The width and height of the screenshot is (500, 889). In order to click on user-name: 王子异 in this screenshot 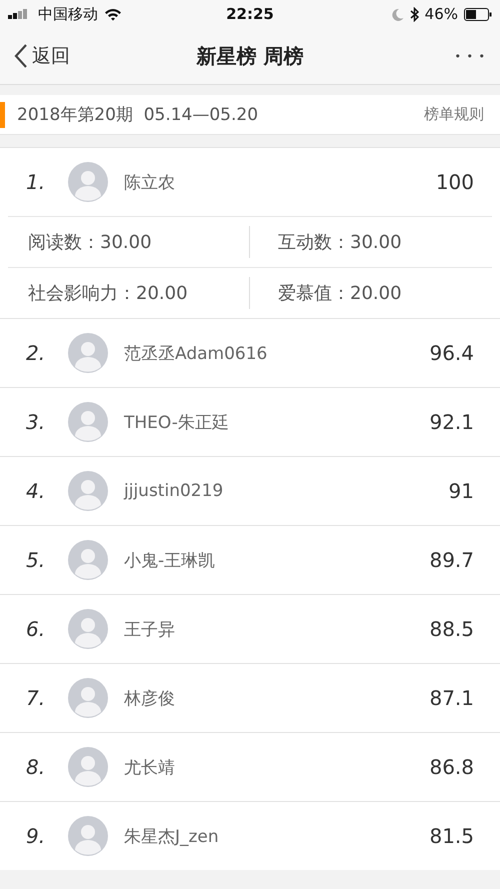, I will do `click(150, 629)`.